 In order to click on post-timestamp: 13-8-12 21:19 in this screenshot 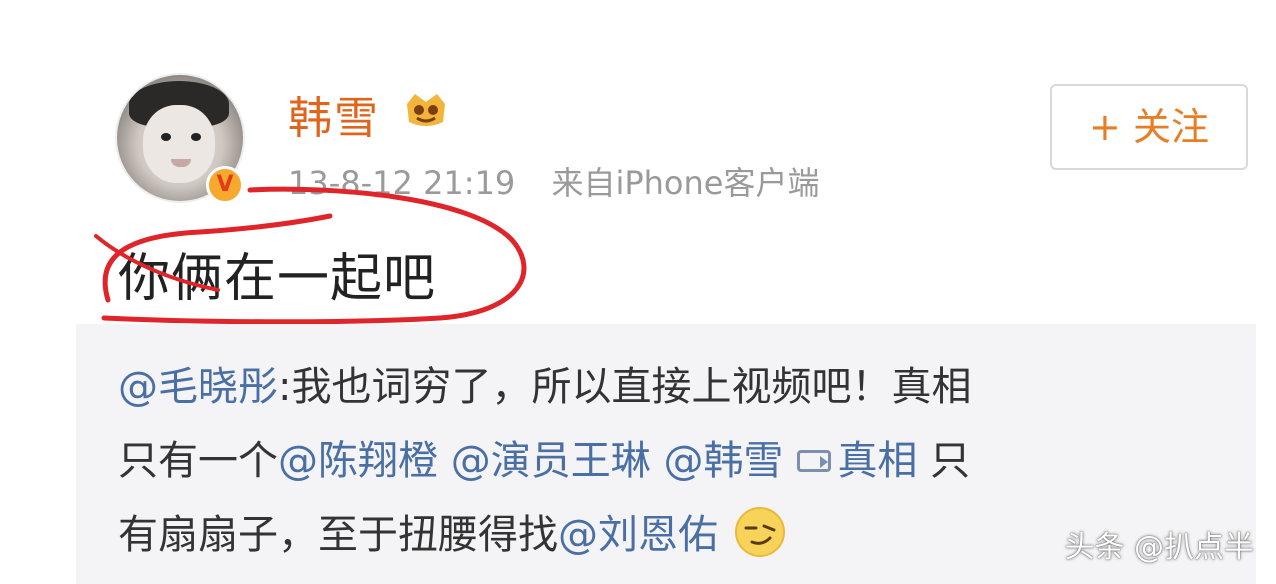, I will do `click(401, 183)`.